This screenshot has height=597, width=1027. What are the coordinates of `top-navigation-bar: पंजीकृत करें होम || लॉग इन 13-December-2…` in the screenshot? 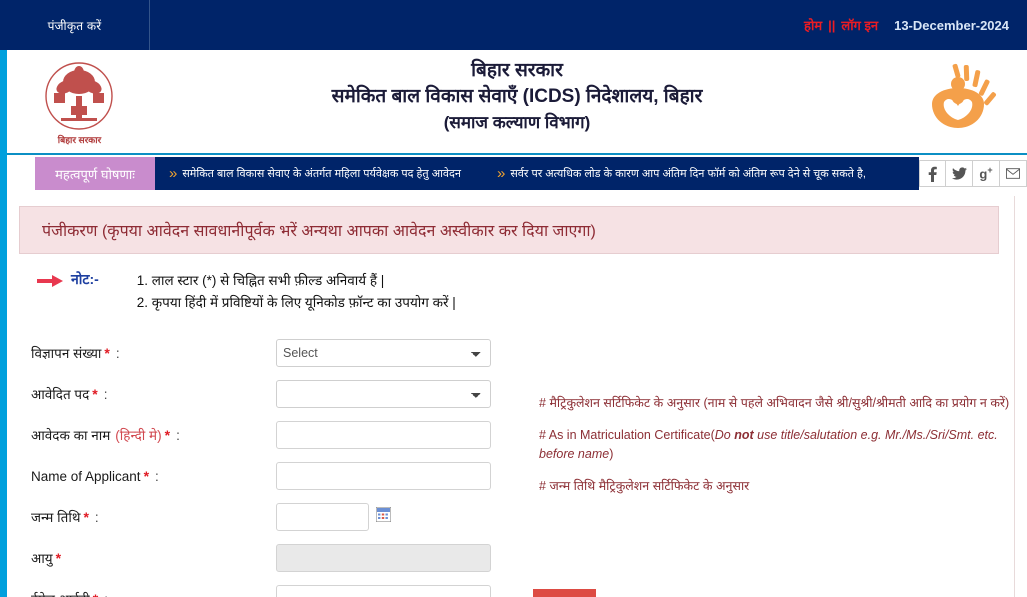 It's located at (513, 25).